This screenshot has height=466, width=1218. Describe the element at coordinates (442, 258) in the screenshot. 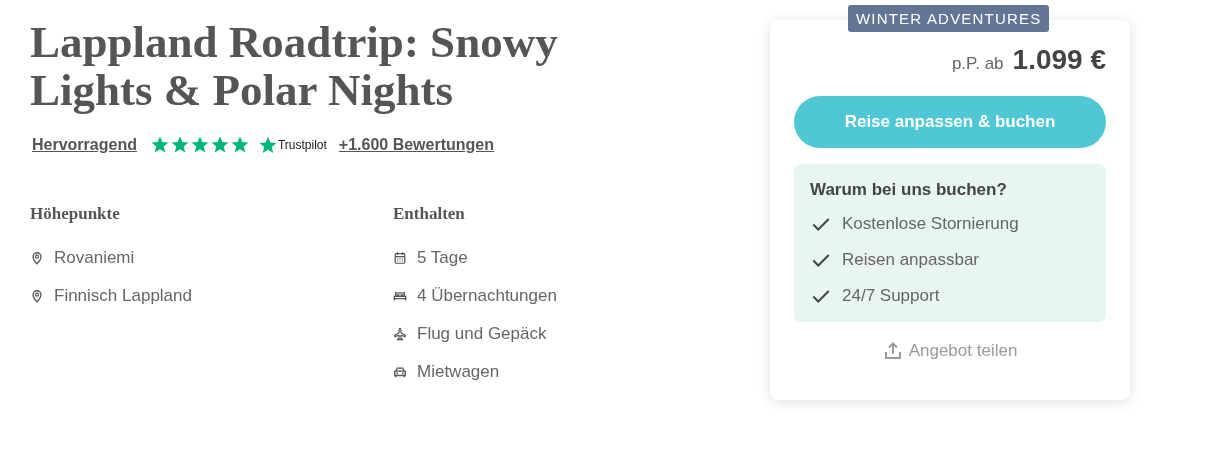

I see `feature-text: 5 Tage` at that location.